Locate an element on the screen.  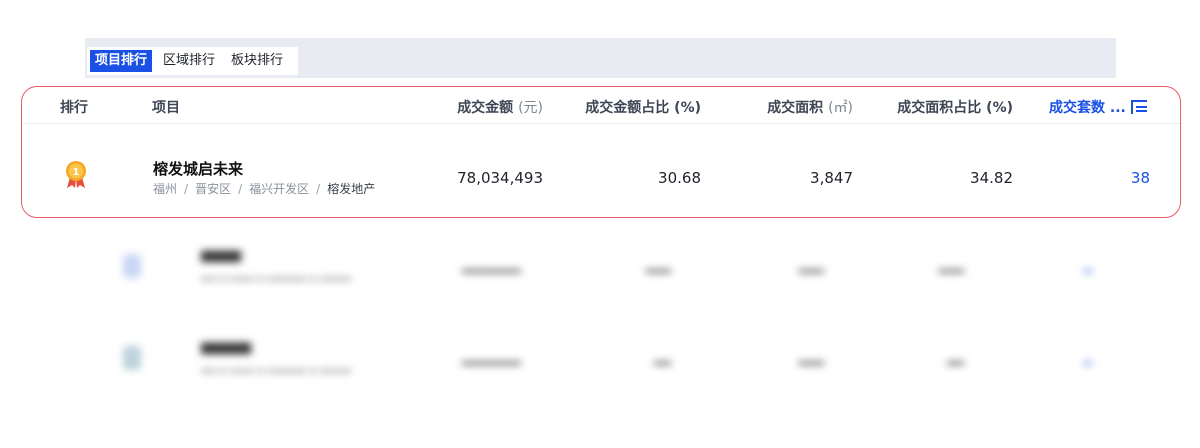
header-area-share: 成交面积占比 (%) is located at coordinates (955, 107).